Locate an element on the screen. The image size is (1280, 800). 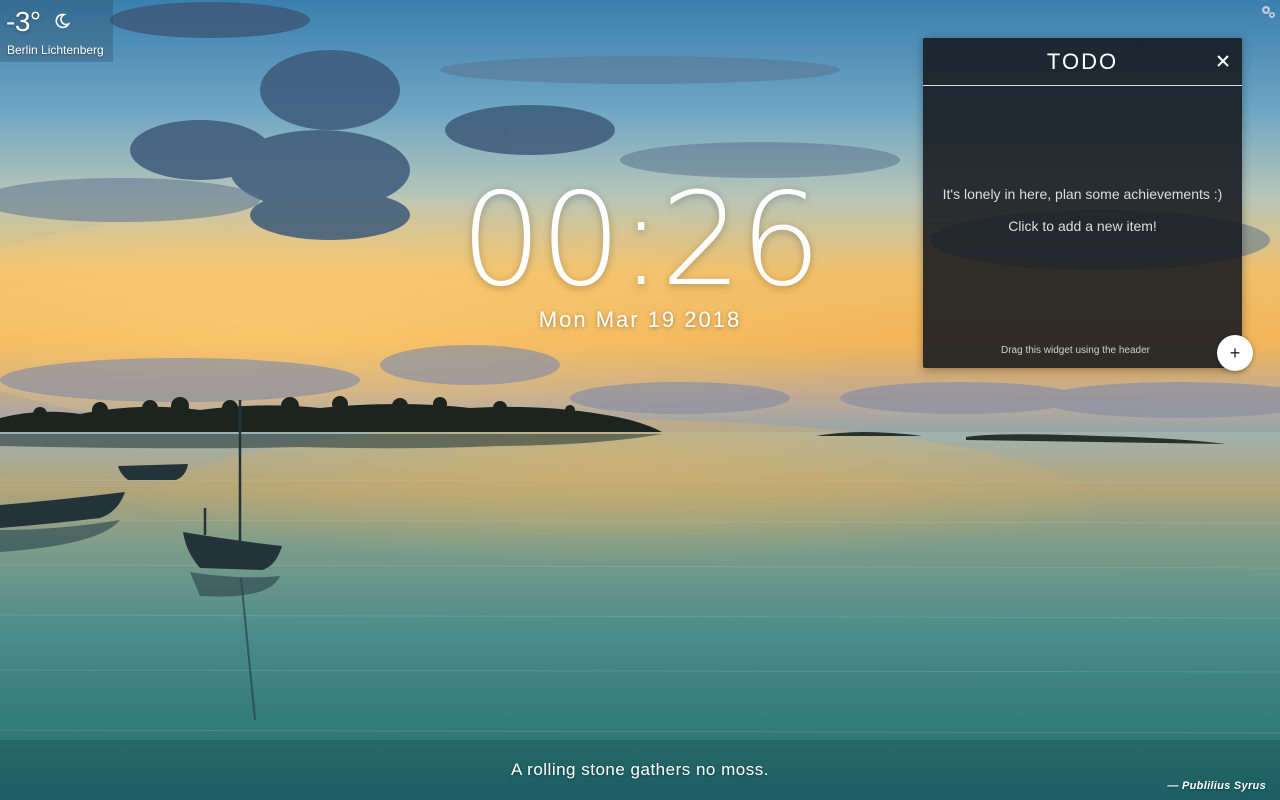
weather-location: Berlin Lichtenberg is located at coordinates (55, 50).